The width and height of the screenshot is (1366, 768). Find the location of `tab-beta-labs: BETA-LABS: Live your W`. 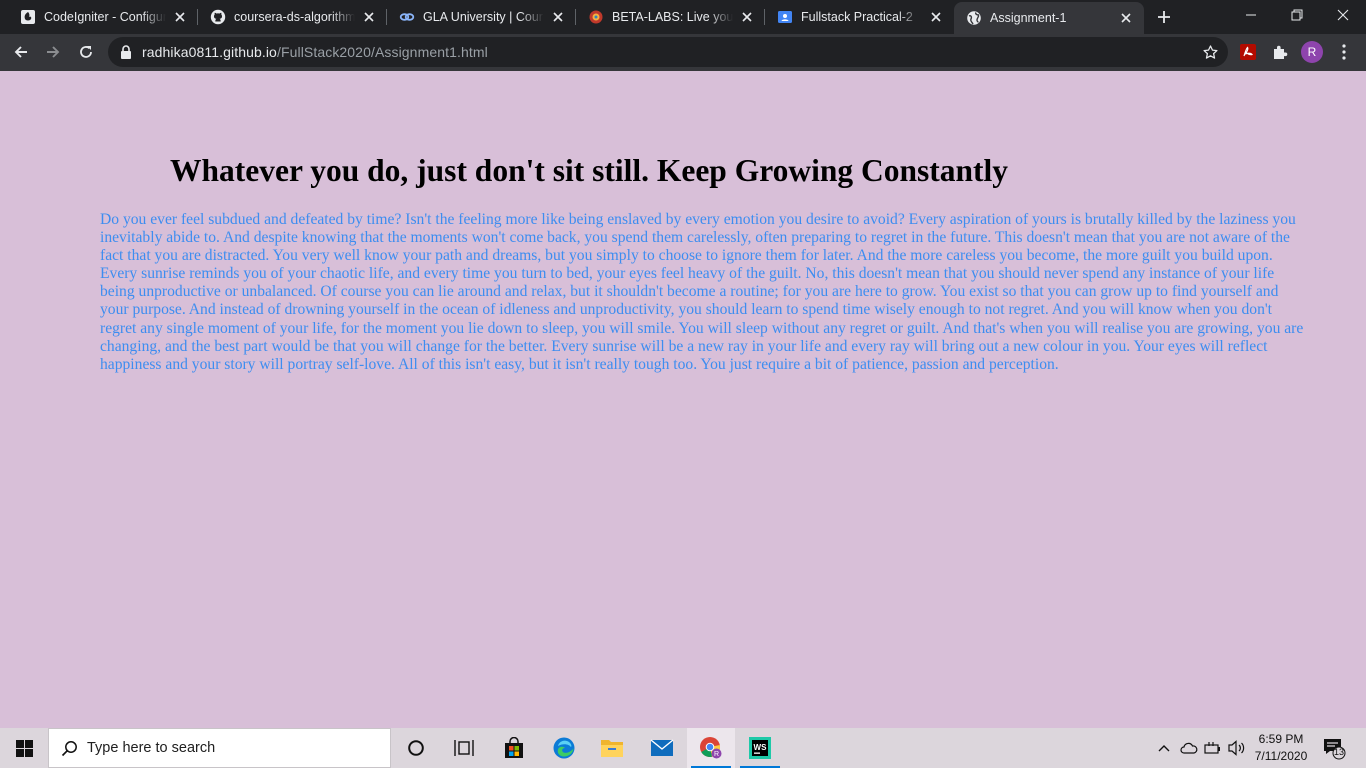

tab-beta-labs: BETA-LABS: Live your W is located at coordinates (670, 17).